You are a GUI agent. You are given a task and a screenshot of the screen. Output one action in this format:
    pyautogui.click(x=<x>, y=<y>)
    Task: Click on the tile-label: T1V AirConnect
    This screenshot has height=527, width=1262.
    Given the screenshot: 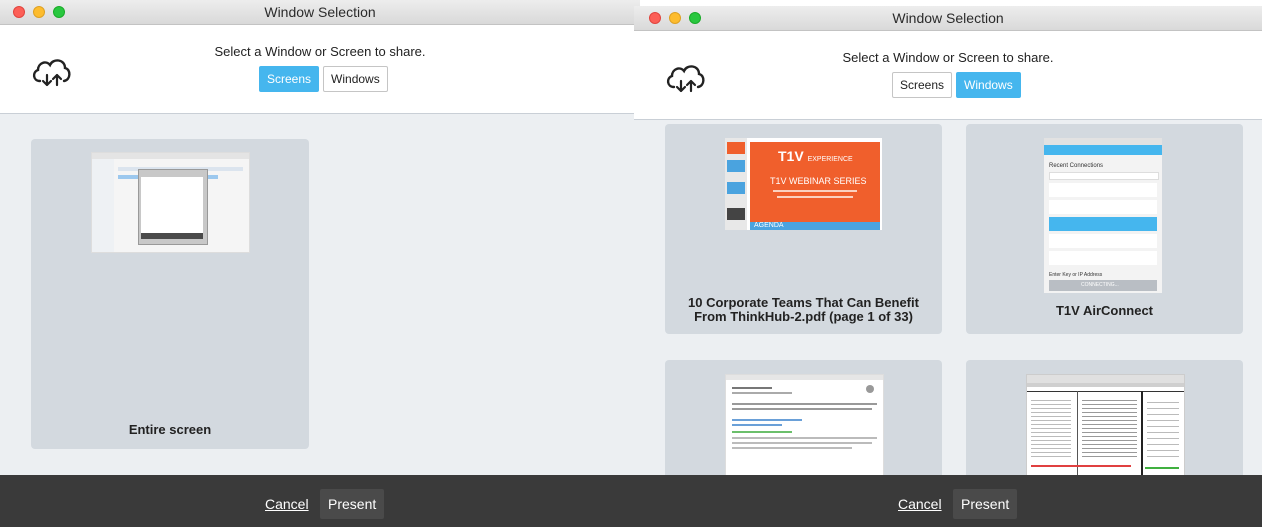 What is the action you would take?
    pyautogui.click(x=1104, y=310)
    